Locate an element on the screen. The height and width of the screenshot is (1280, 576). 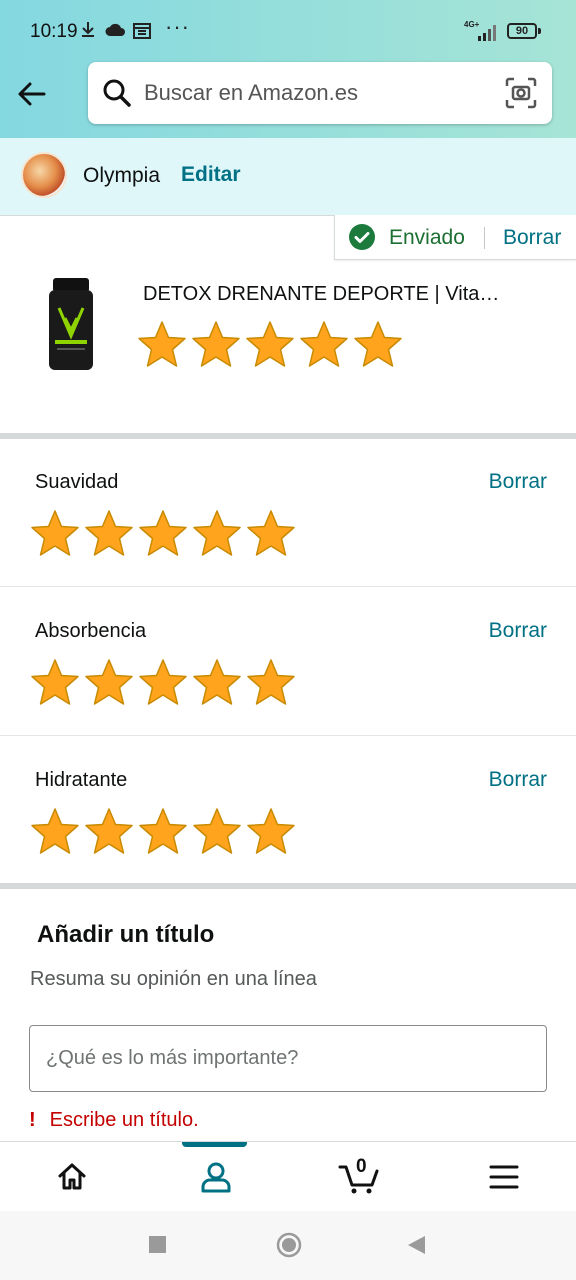
download-icon is located at coordinates (88, 31).